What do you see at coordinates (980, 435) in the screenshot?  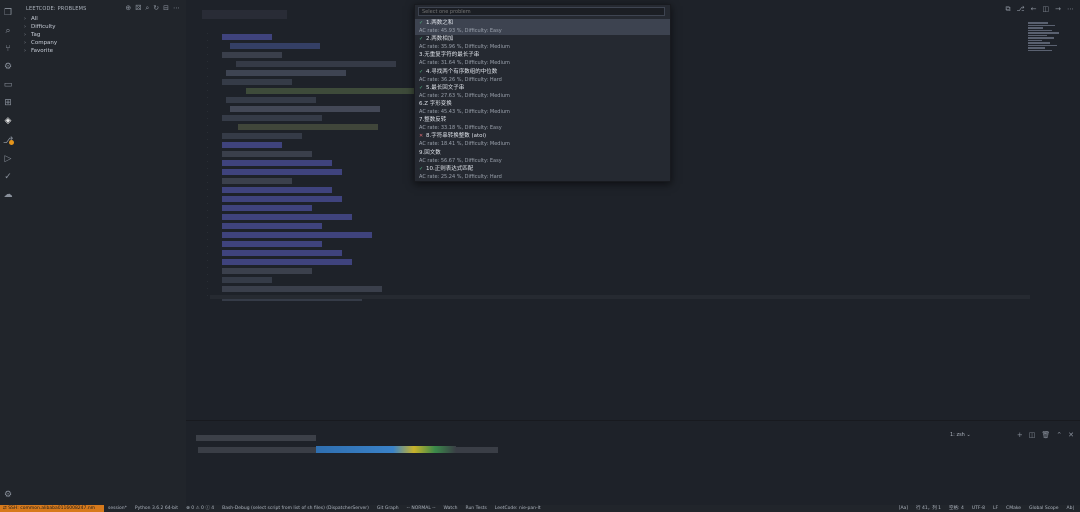 I see `terminal-selector: 1: zsh ⌄` at bounding box center [980, 435].